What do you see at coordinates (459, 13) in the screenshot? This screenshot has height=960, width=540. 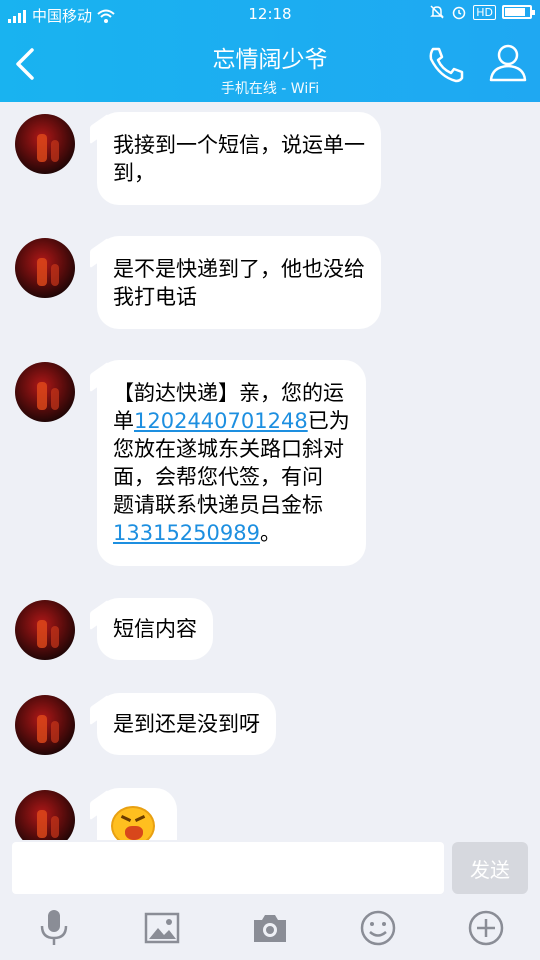 I see `alarm-icon` at bounding box center [459, 13].